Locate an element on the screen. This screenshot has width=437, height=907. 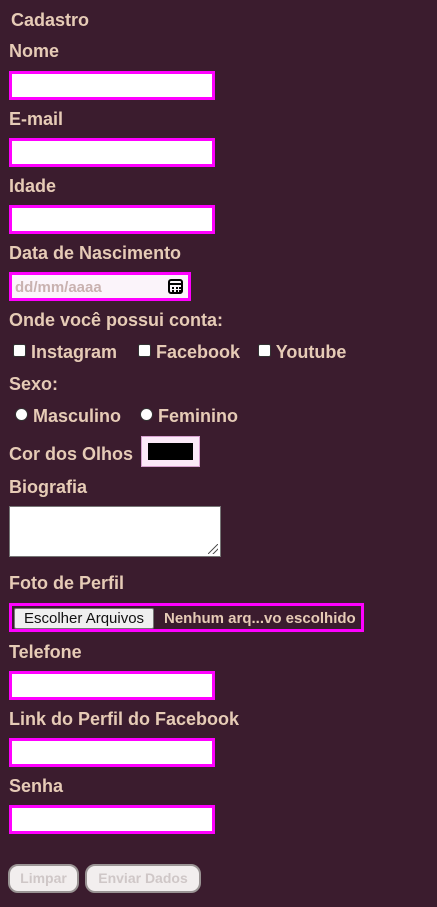
photo-label: Foto de Perfil is located at coordinates (67, 583).